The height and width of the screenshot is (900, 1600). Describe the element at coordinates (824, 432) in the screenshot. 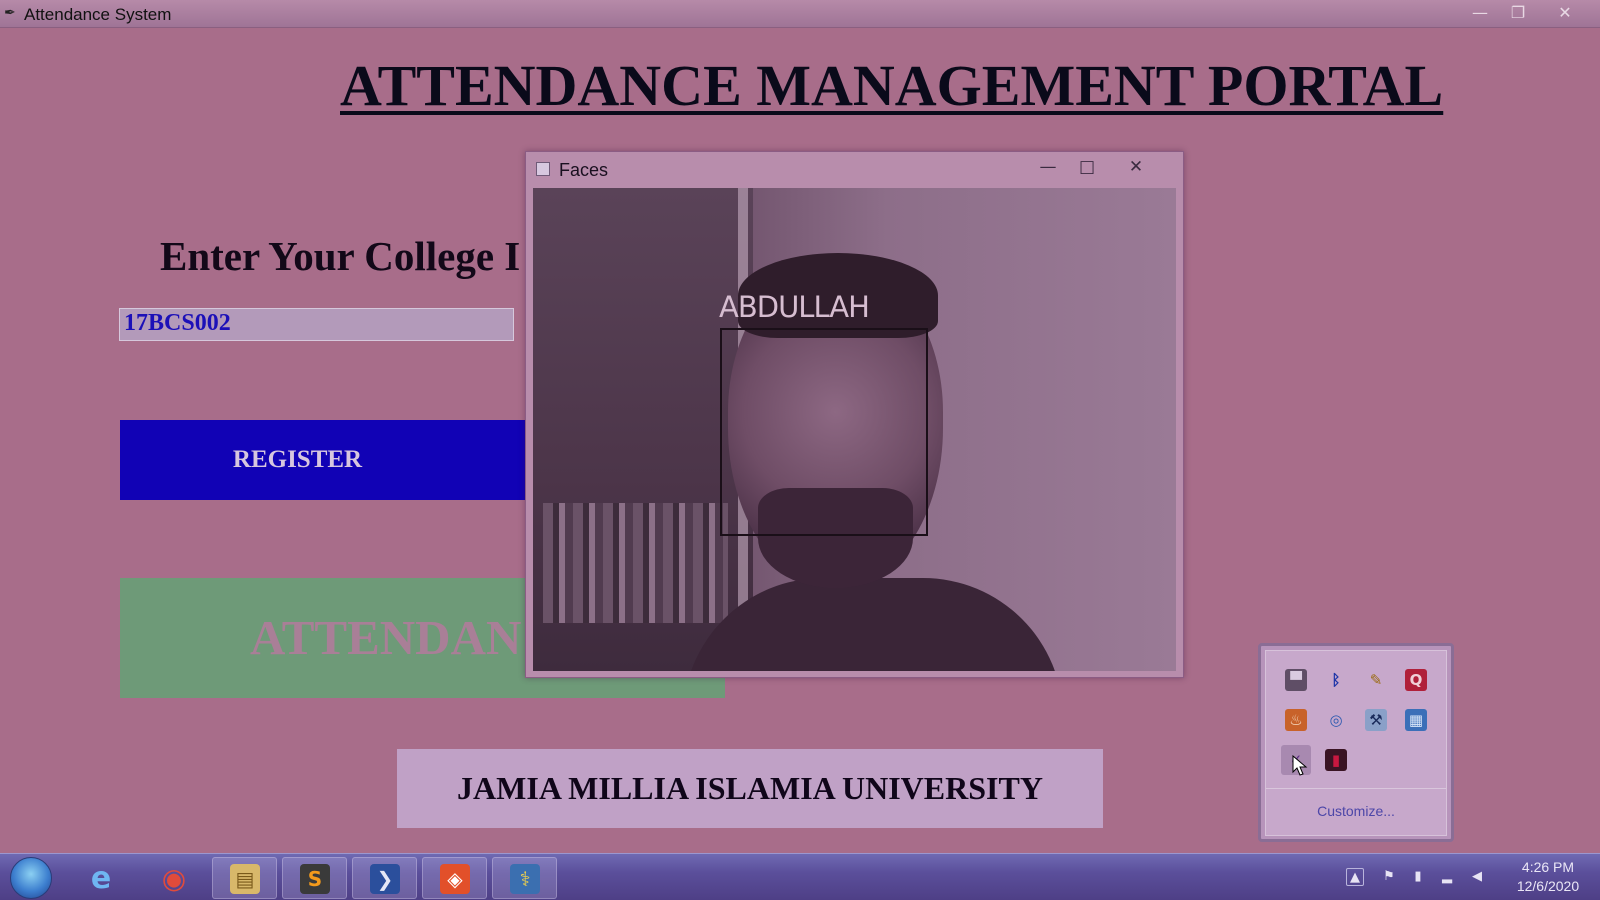

I see `face-detection-box` at that location.